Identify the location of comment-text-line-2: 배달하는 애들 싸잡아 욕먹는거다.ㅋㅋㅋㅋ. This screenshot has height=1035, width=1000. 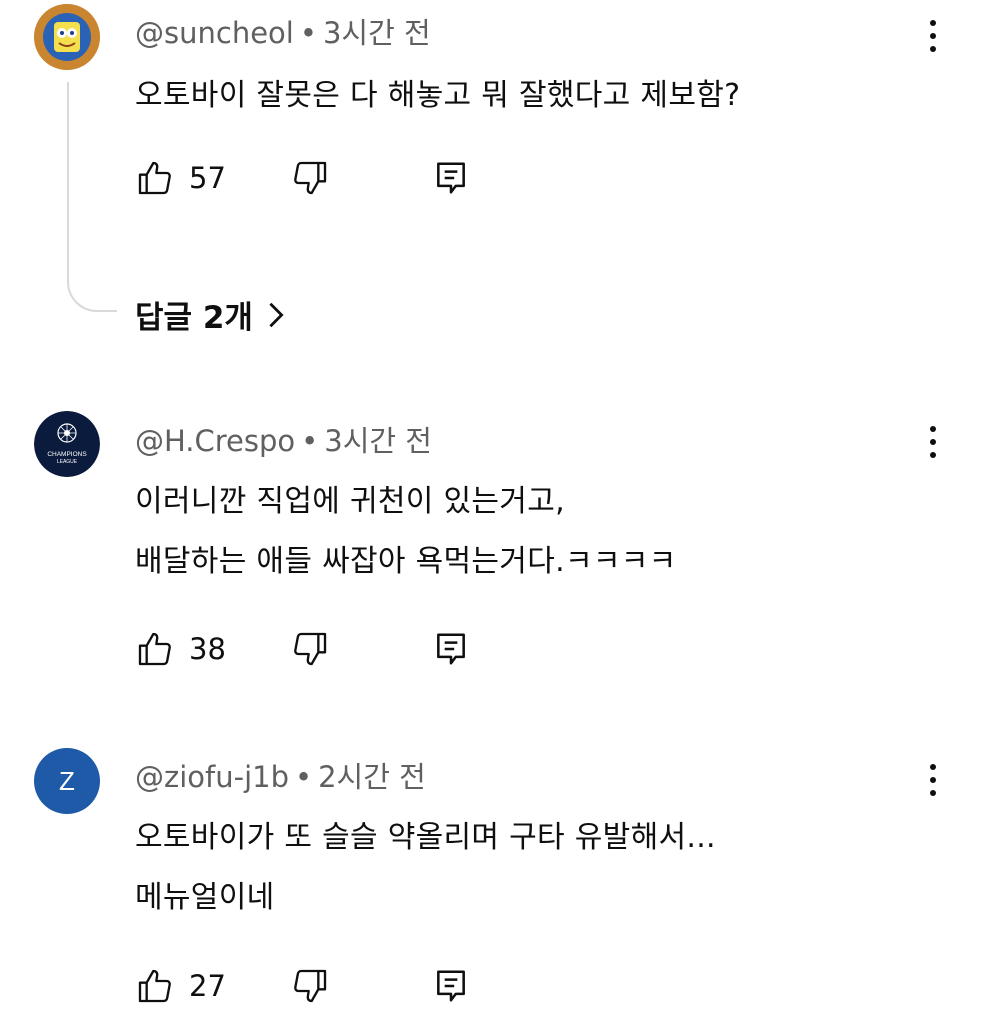
(406, 561).